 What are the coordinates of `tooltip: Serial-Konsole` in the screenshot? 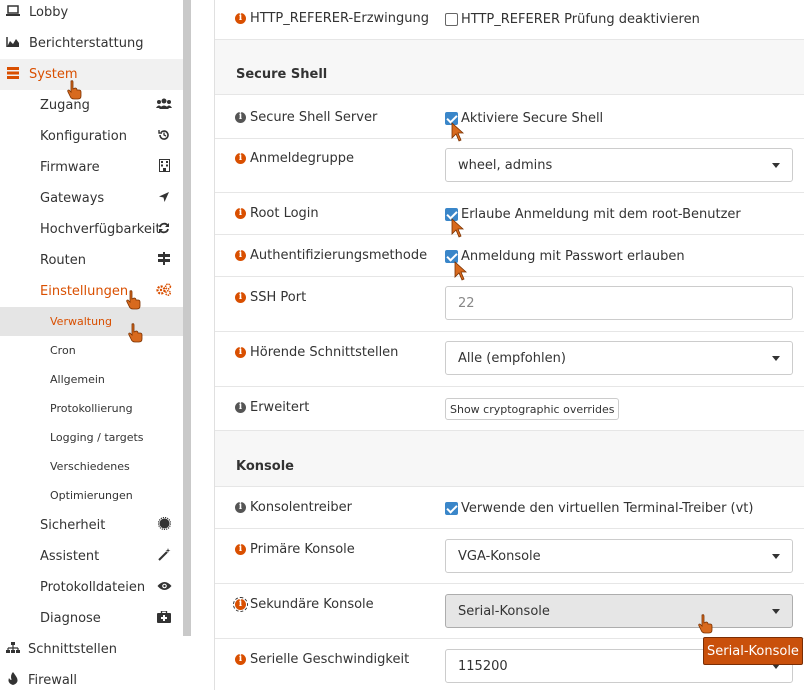 It's located at (753, 651).